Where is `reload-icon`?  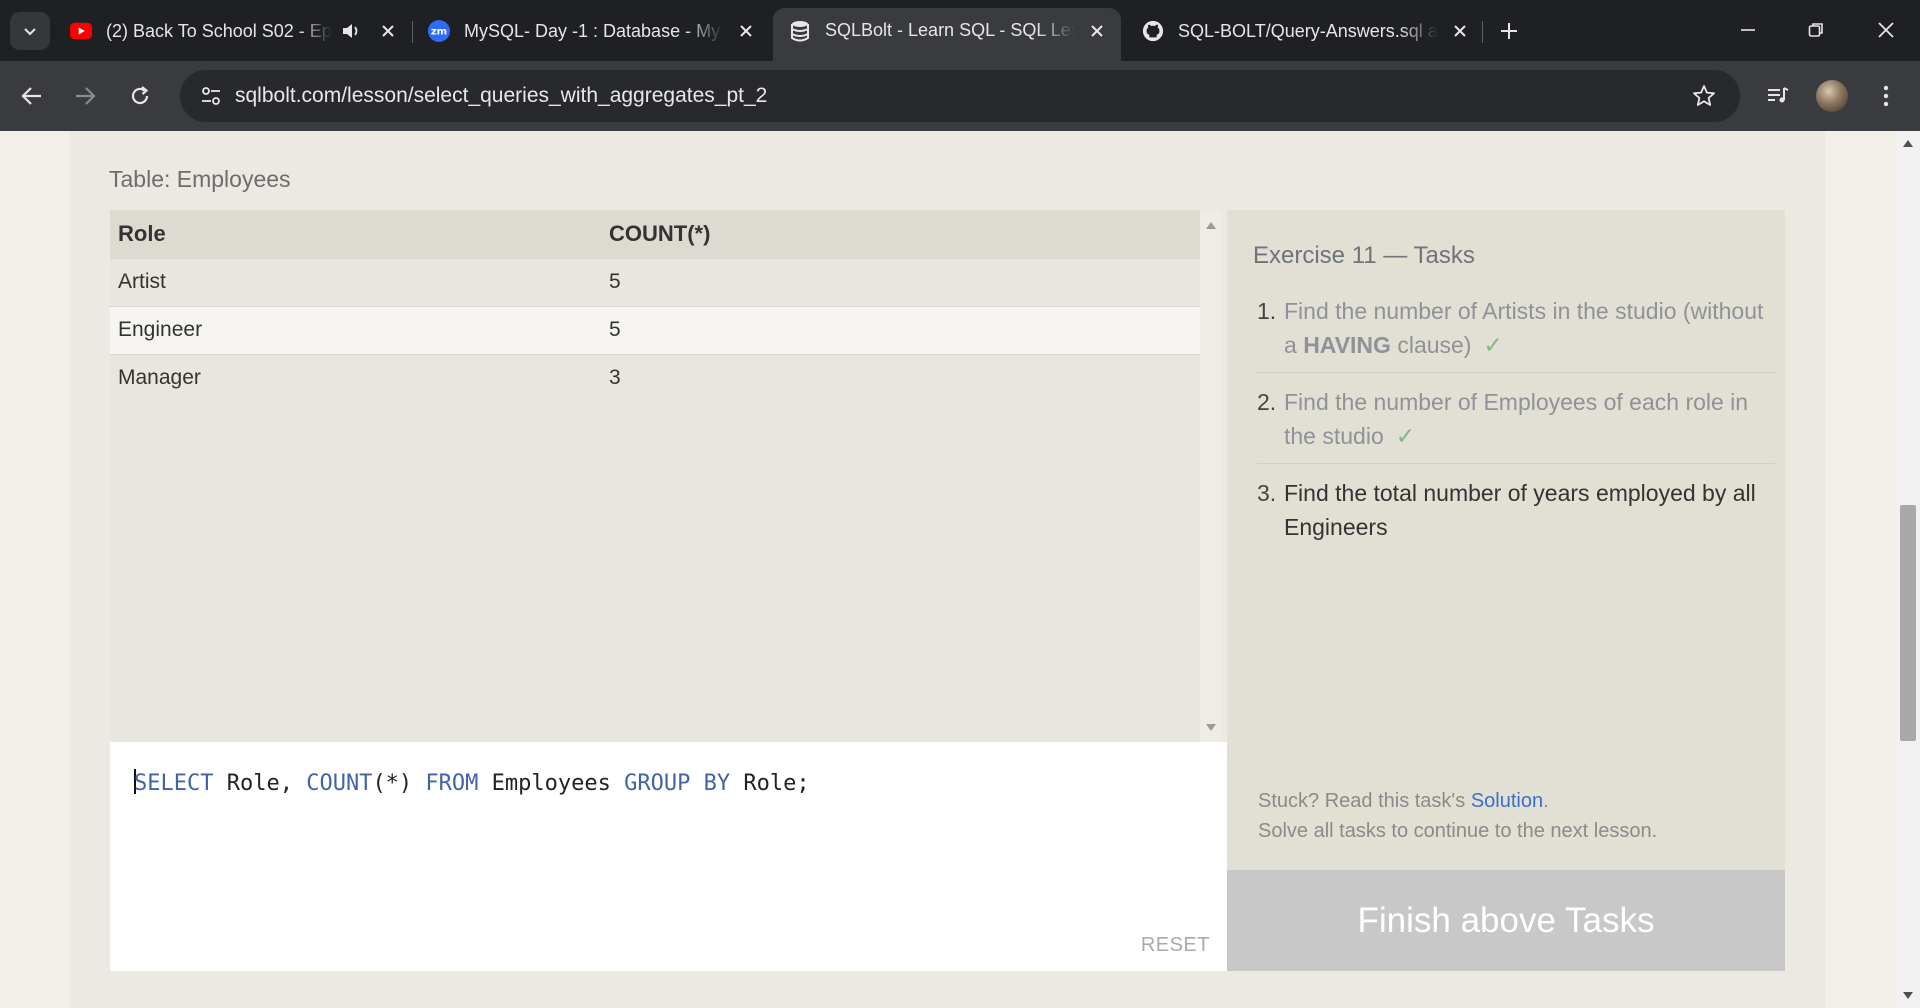
reload-icon is located at coordinates (140, 95).